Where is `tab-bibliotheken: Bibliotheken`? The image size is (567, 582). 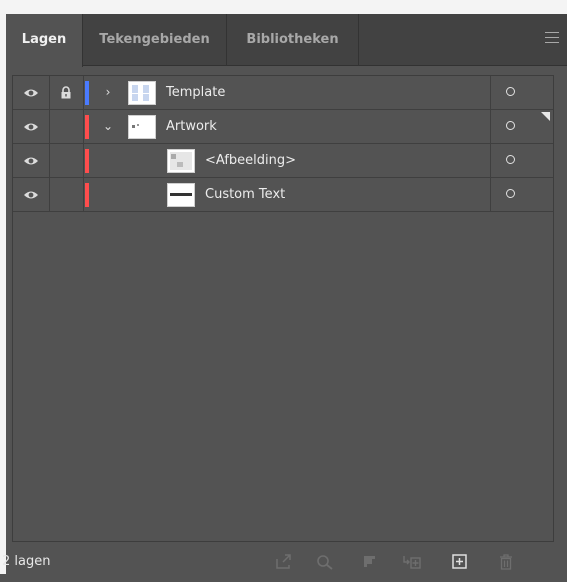
tab-bibliotheken: Bibliotheken is located at coordinates (293, 40).